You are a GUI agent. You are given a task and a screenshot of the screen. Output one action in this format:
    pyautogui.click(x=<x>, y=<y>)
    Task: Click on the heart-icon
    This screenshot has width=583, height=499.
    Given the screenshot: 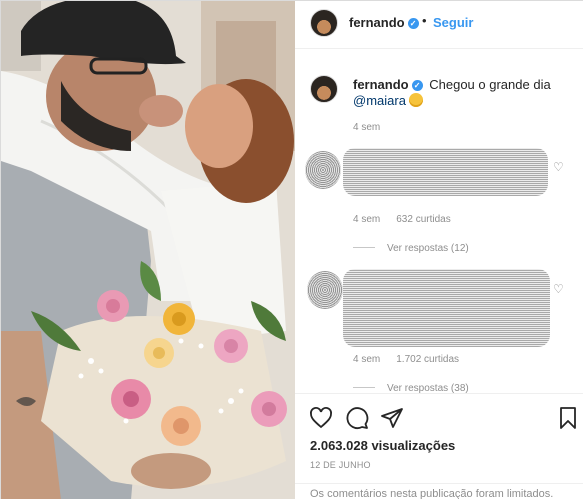 What is the action you would take?
    pyautogui.click(x=321, y=418)
    